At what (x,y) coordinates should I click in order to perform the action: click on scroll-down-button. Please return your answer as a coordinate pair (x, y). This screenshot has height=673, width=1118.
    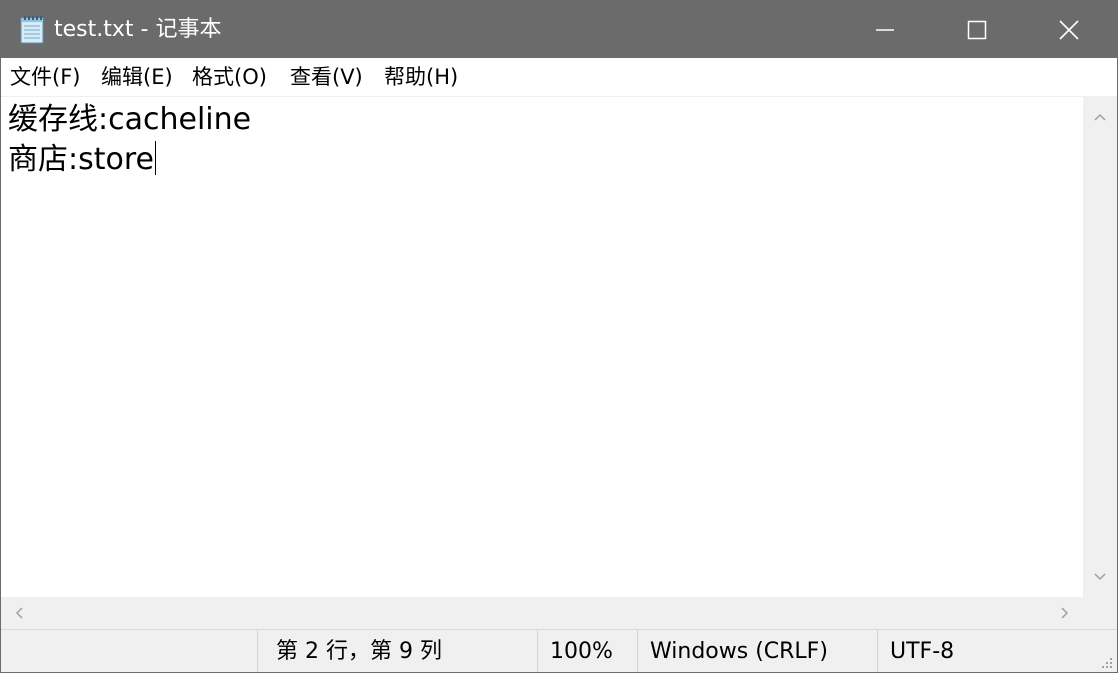
    Looking at the image, I should click on (1100, 577).